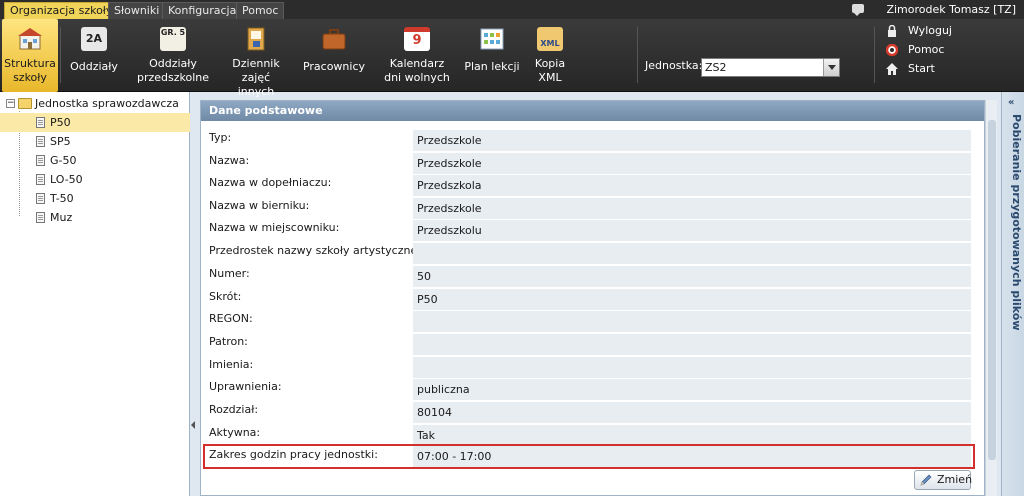 The image size is (1024, 496). What do you see at coordinates (589, 435) in the screenshot?
I see `field-aktywna: Aktywna: Tak` at bounding box center [589, 435].